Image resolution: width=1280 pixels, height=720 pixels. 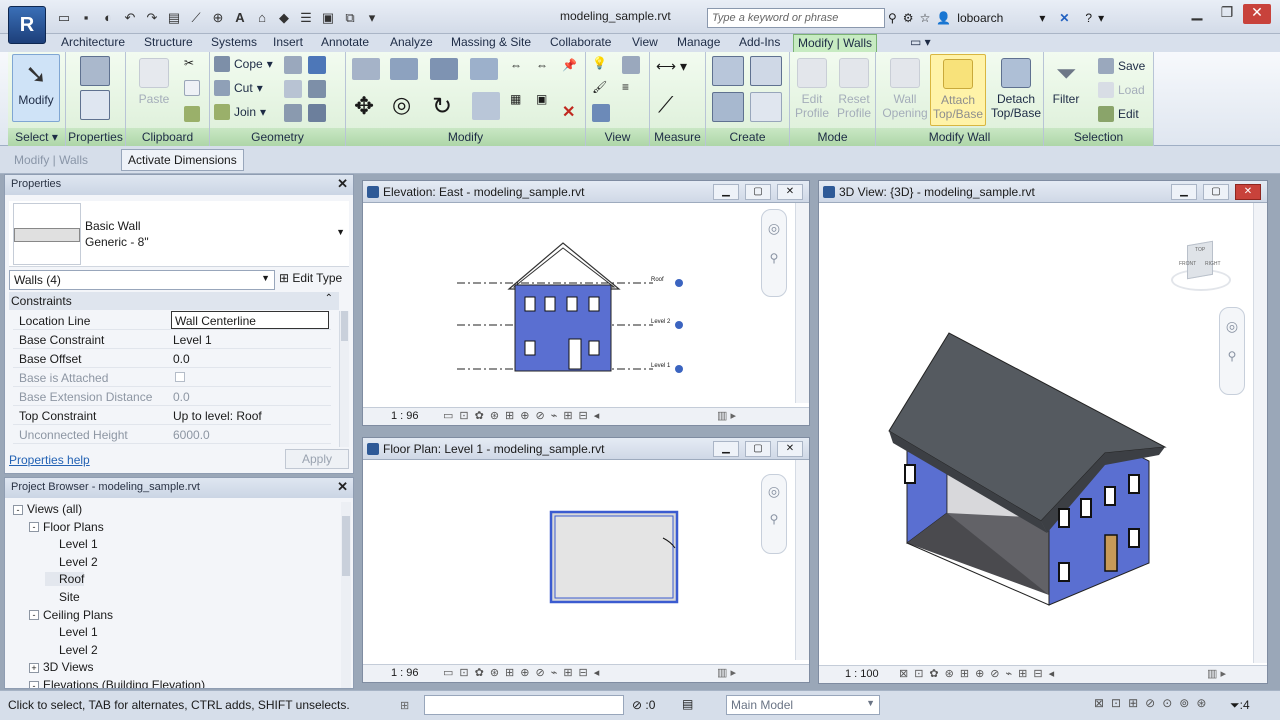 What do you see at coordinates (979, 673) in the screenshot?
I see `view-control-icons: ⊠⊡✿⊛⊞⊕⊘⌁⊞⊟◂` at bounding box center [979, 673].